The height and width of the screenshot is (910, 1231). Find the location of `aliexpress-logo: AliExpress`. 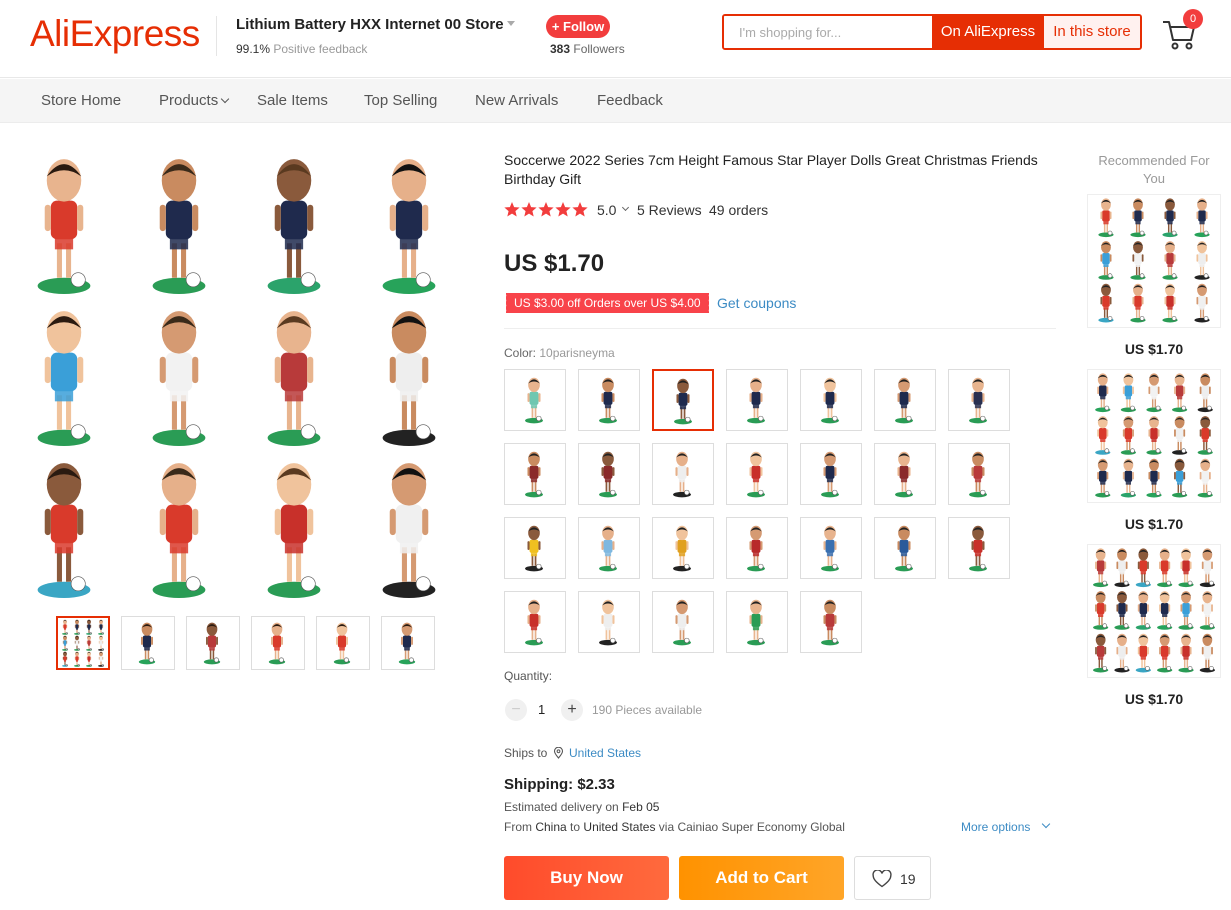

aliexpress-logo: AliExpress is located at coordinates (115, 34).